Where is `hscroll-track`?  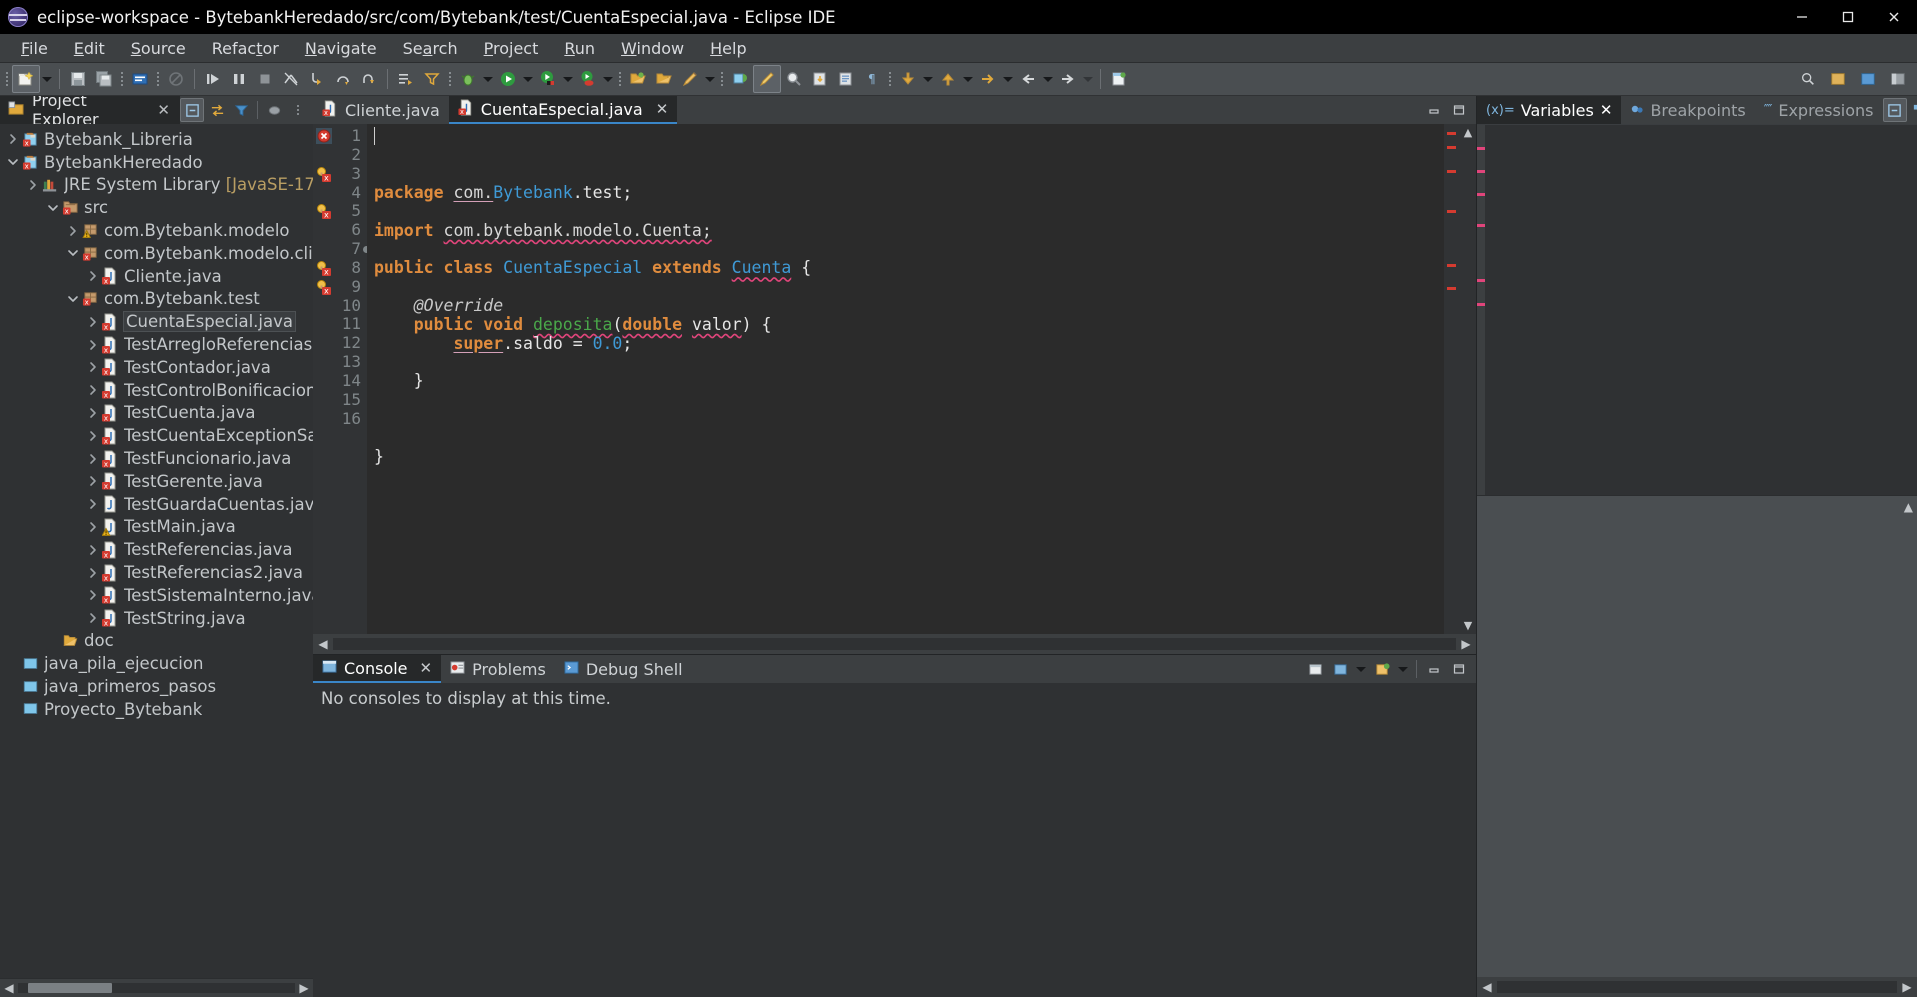 hscroll-track is located at coordinates (156, 988).